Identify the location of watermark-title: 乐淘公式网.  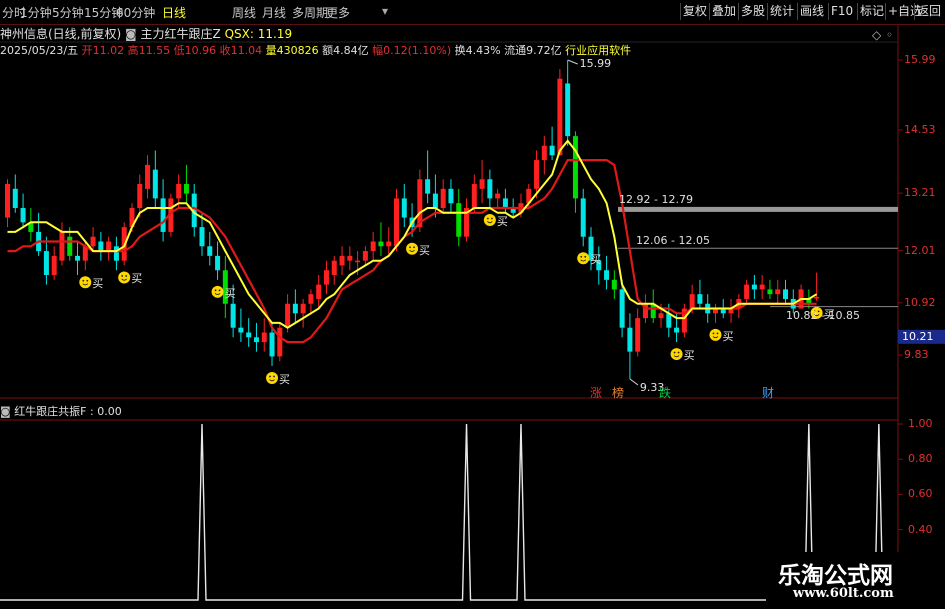
(835, 576).